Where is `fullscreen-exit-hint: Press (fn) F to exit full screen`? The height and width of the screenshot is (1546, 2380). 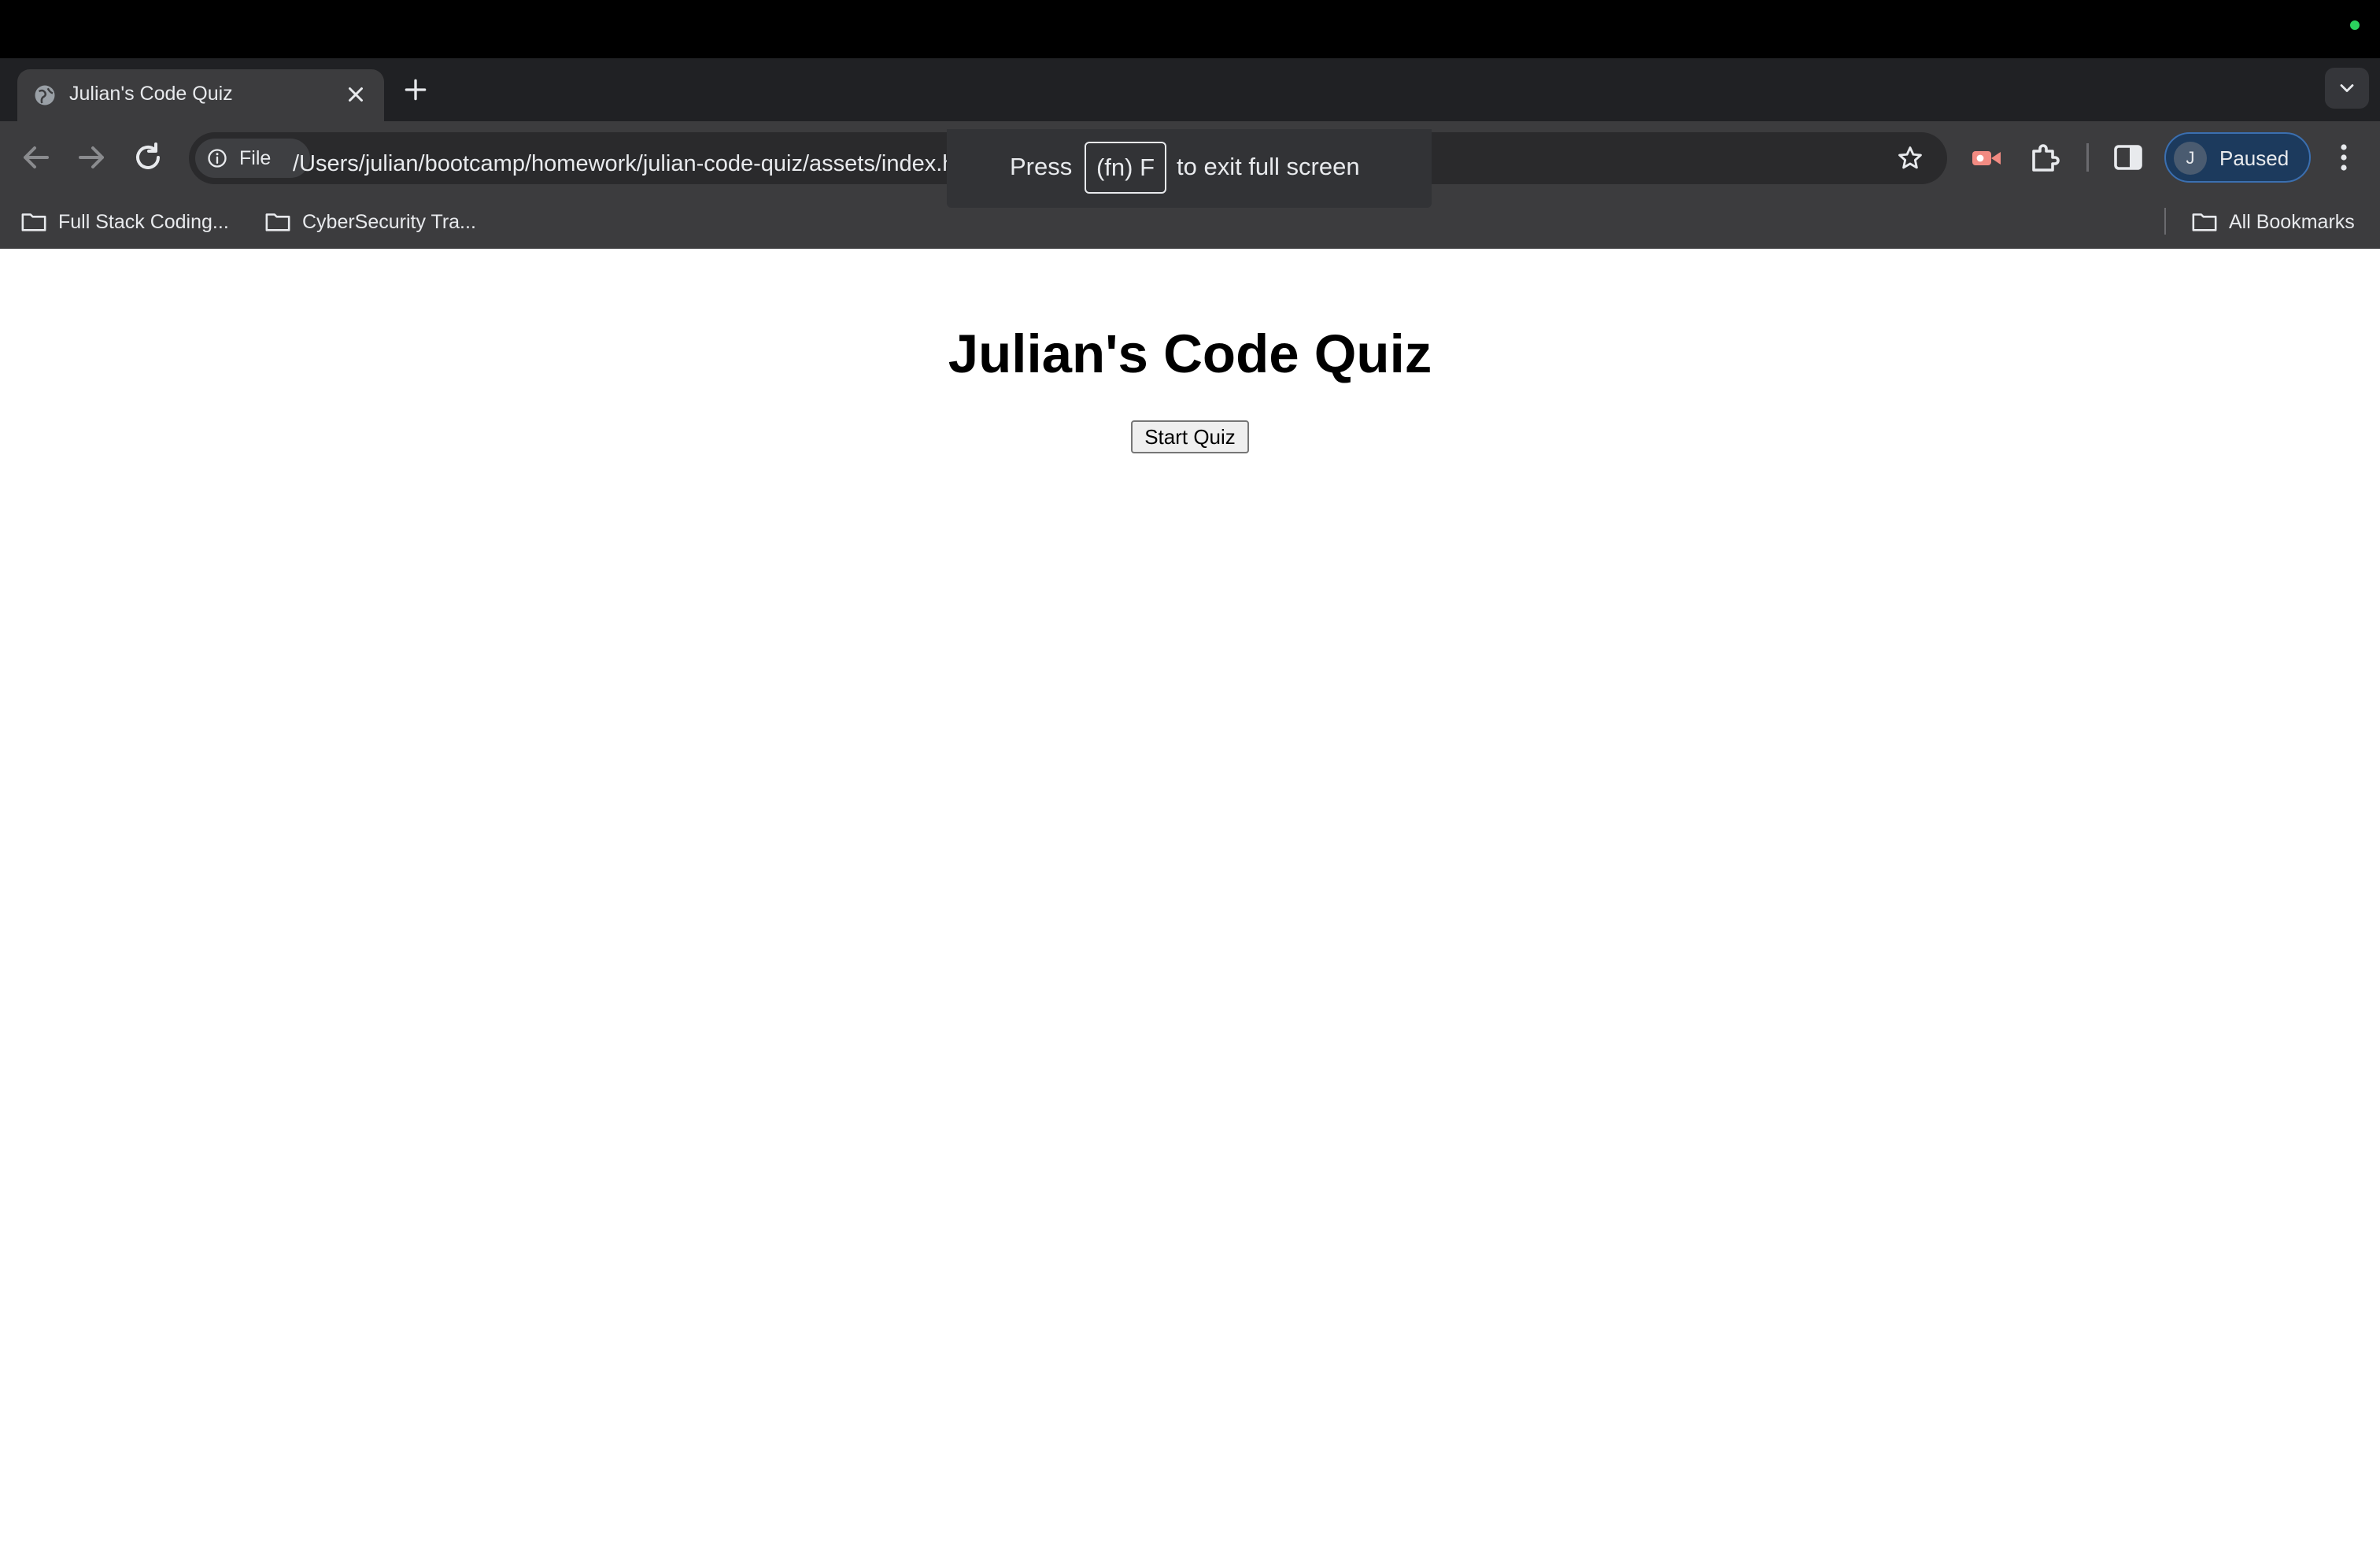
fullscreen-exit-hint: Press (fn) F to exit full screen is located at coordinates (1189, 168).